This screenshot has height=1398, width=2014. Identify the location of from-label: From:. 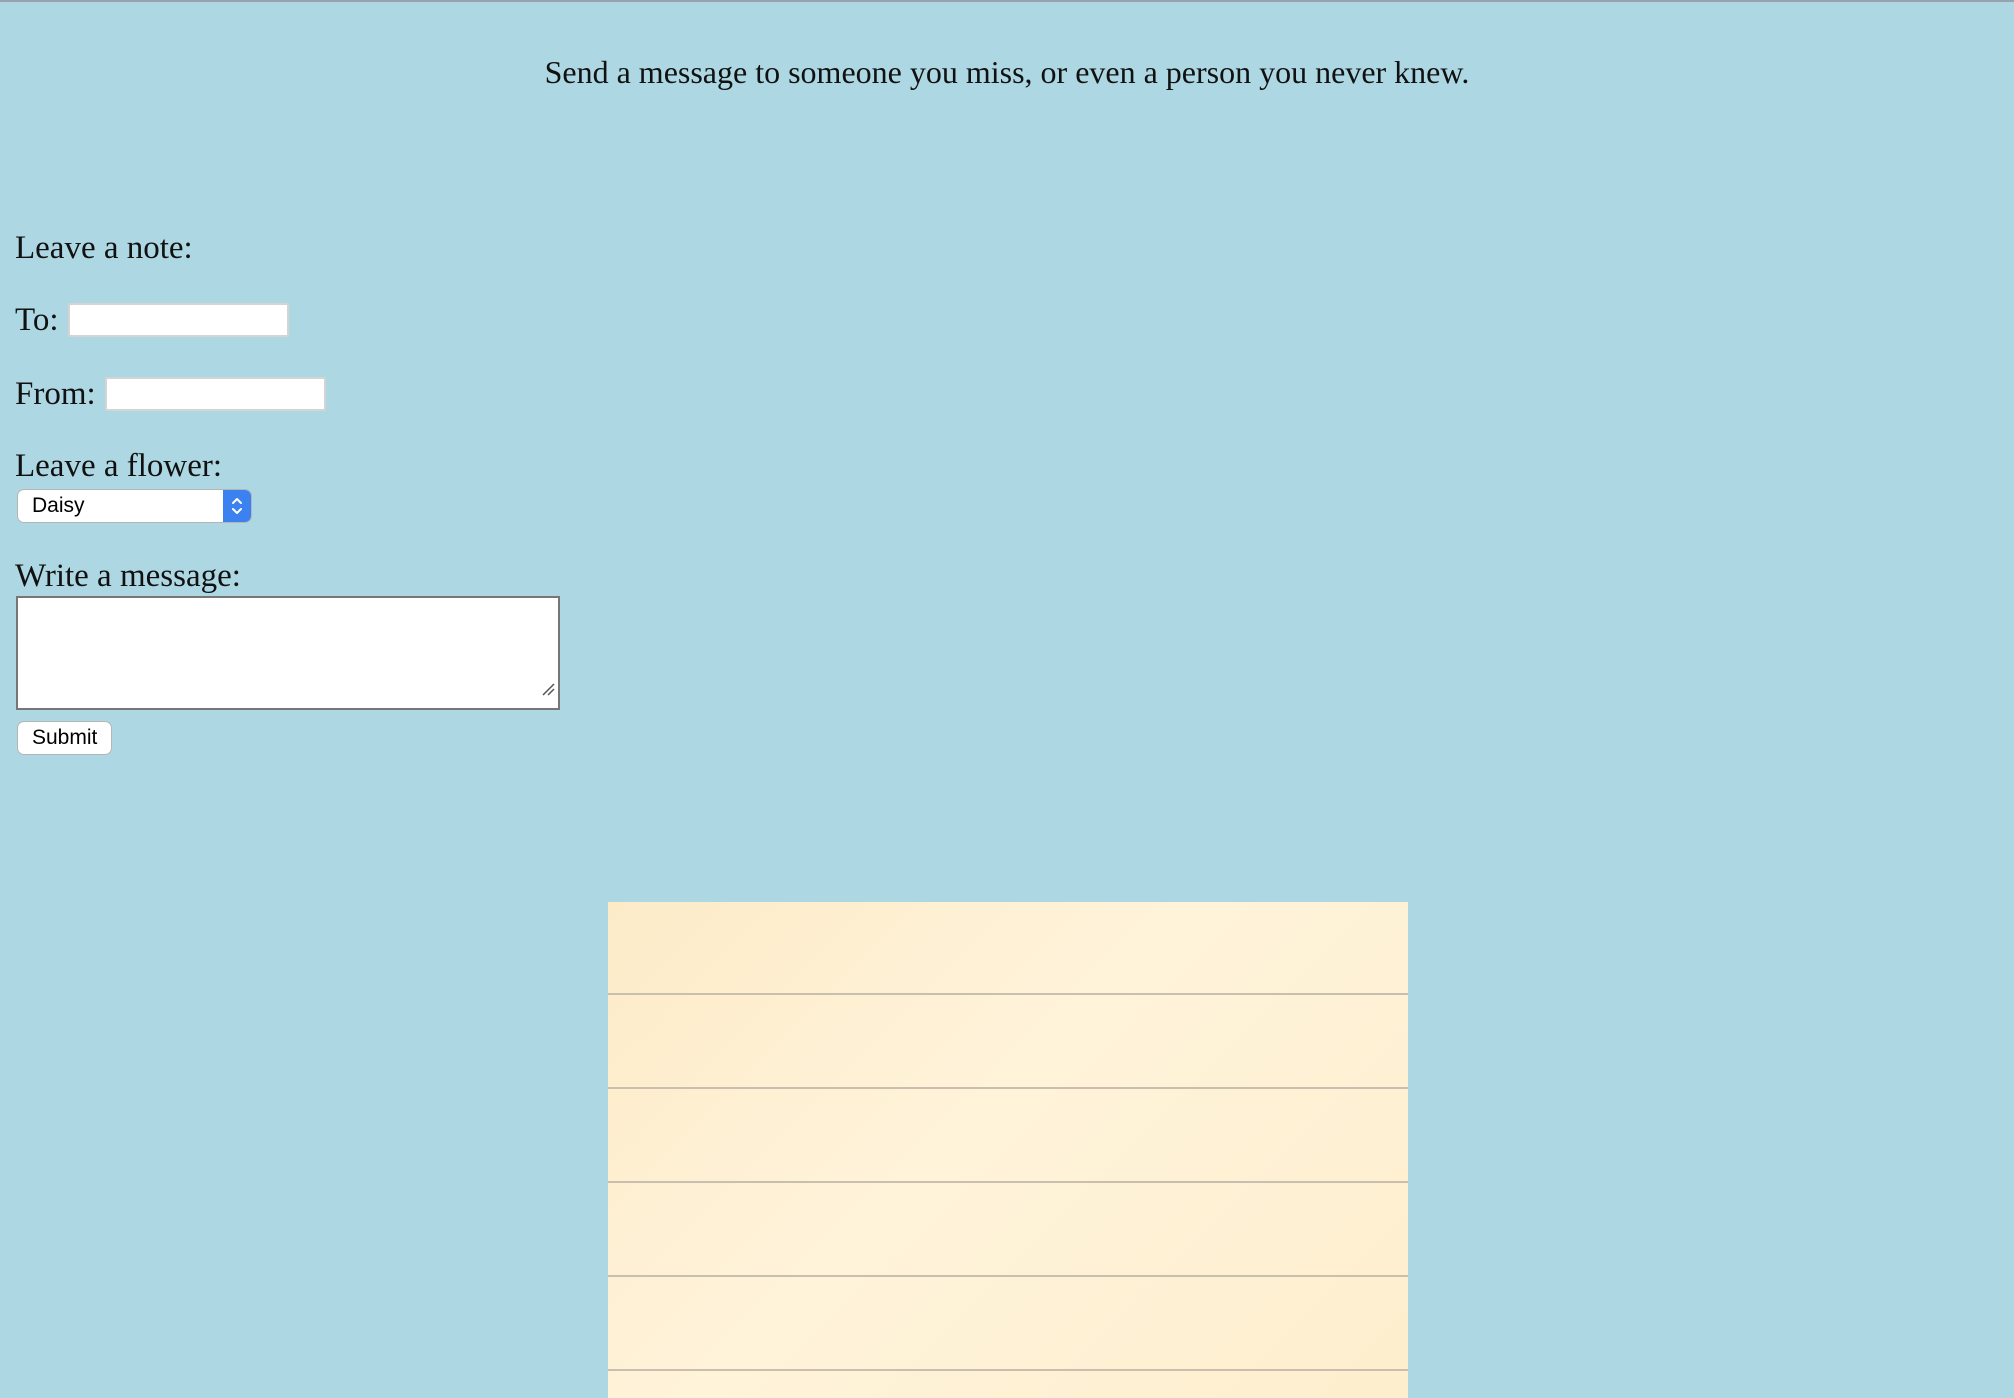
(55, 394).